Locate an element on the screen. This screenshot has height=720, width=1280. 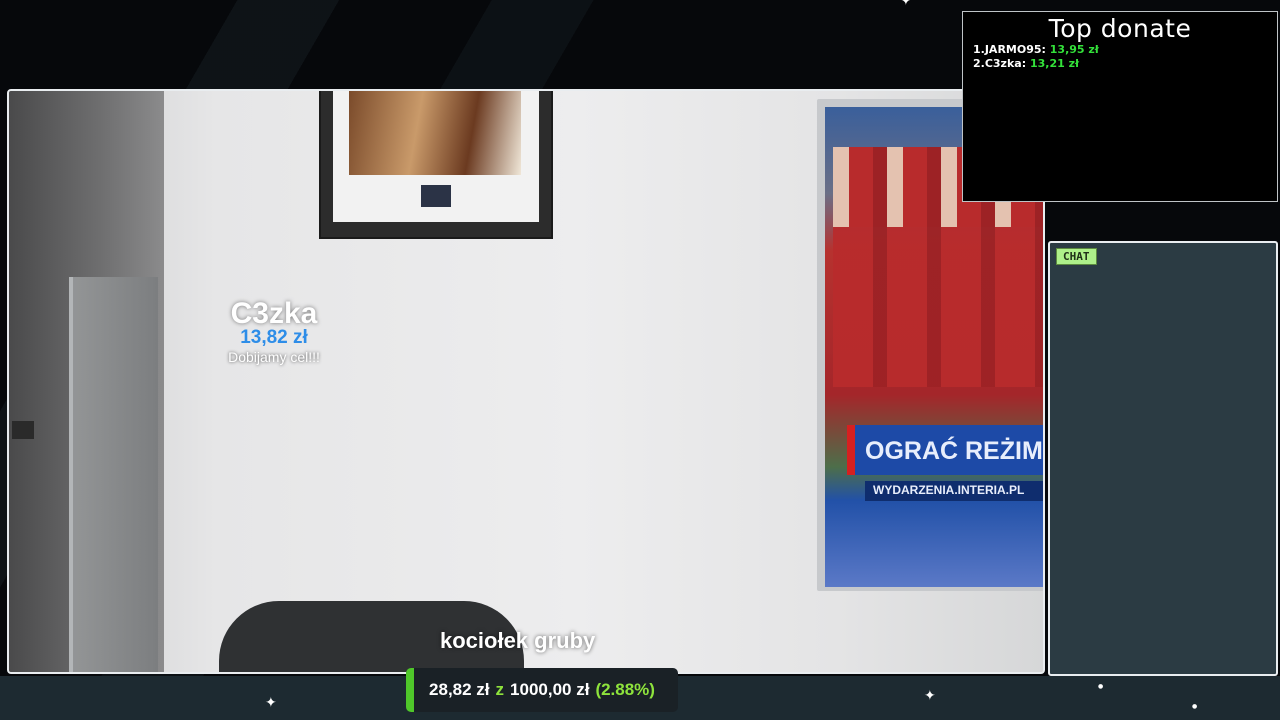
camera-door is located at coordinates (113, 474).